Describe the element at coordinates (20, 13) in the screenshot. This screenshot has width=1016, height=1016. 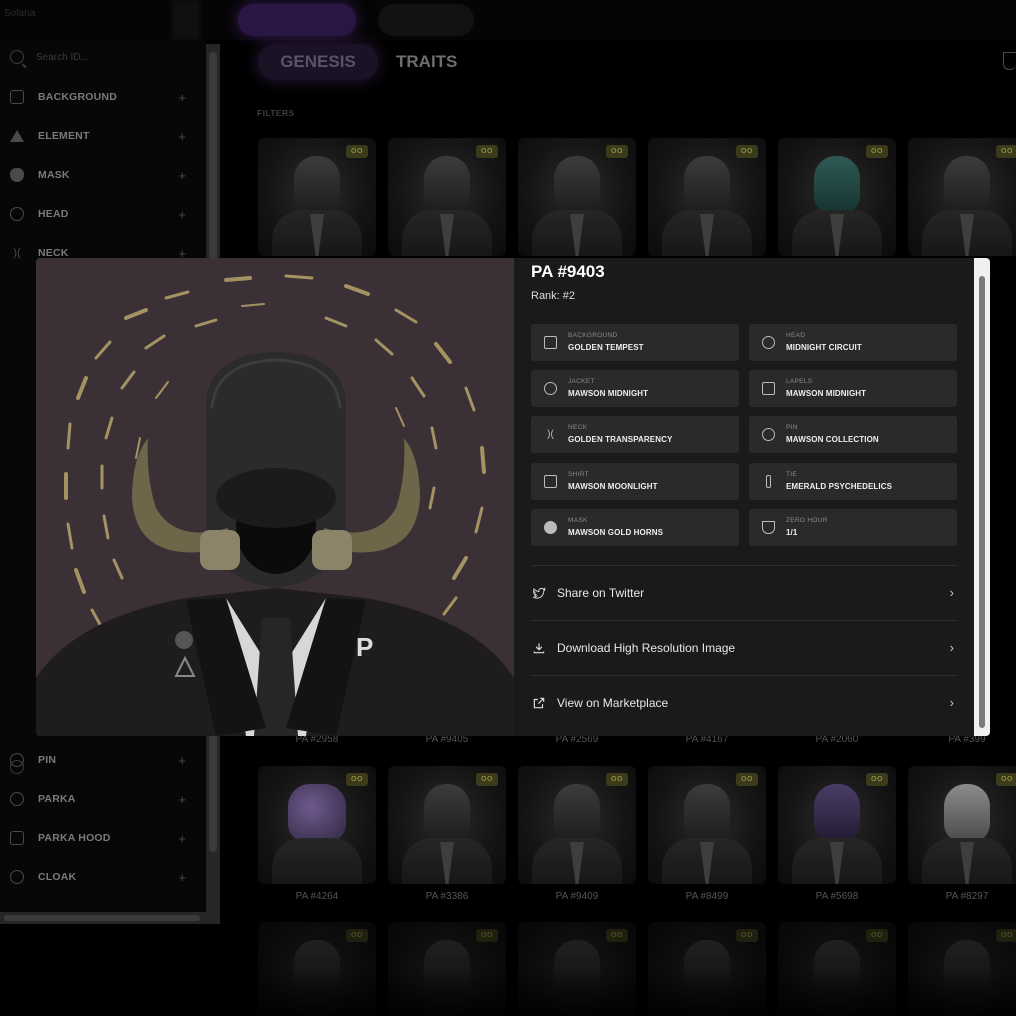
I see `brand-label: Solana` at that location.